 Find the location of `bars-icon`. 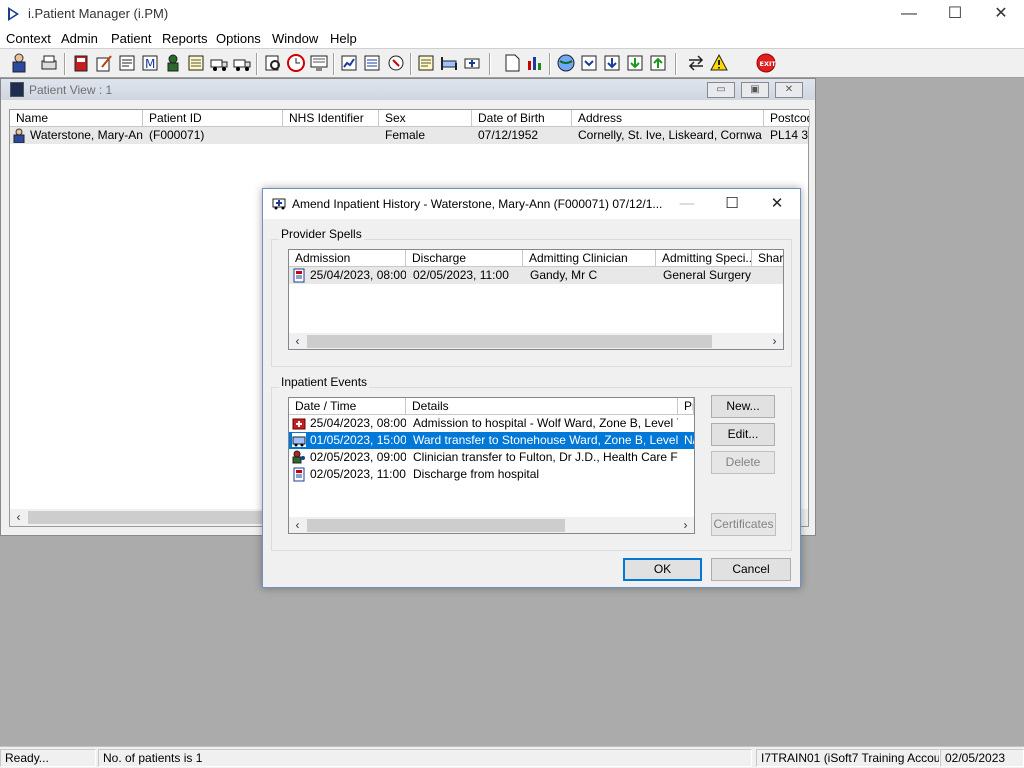

bars-icon is located at coordinates (535, 63).